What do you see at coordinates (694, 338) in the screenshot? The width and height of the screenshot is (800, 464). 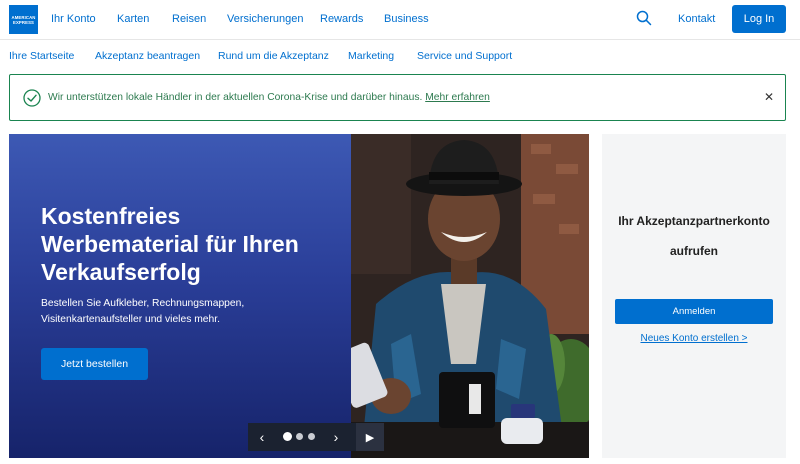 I see `create-account-link: Neues Konto erstellen >` at bounding box center [694, 338].